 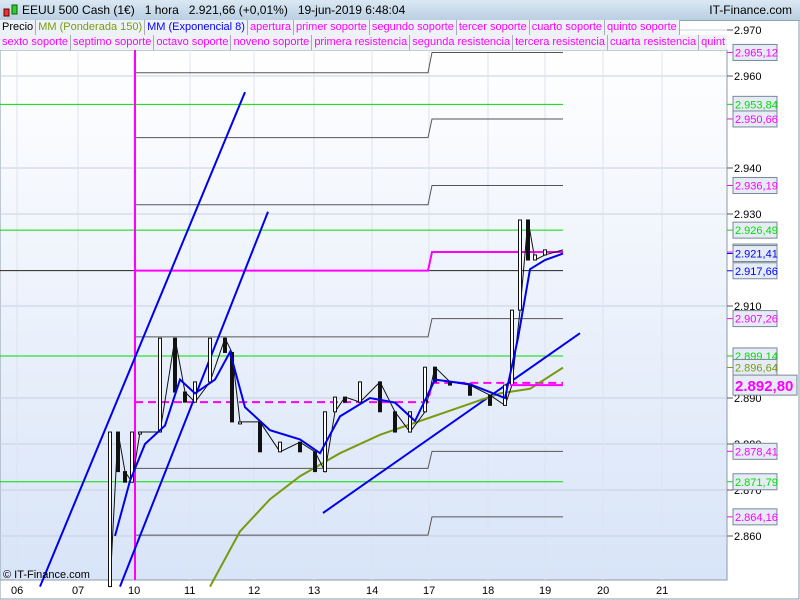 What do you see at coordinates (189, 591) in the screenshot?
I see `x-tick-label: 11` at bounding box center [189, 591].